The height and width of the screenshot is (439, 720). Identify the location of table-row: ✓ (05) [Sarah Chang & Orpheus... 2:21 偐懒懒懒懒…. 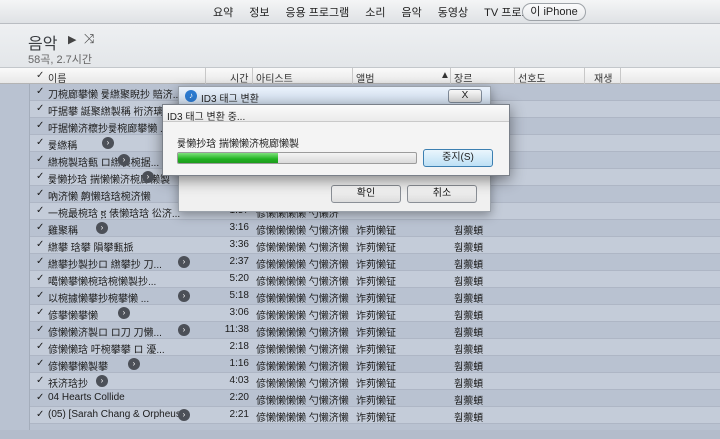
(360, 415).